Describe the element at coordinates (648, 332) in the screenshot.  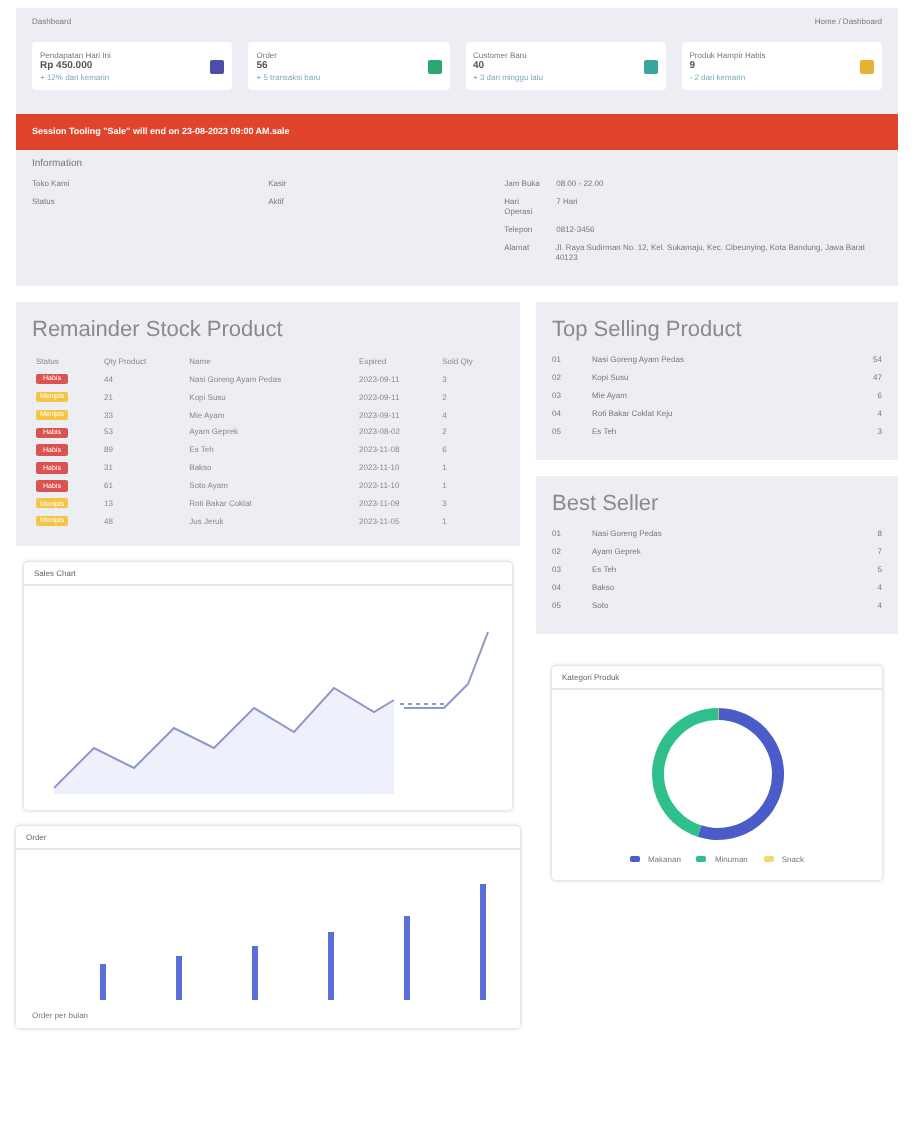
I see `section-heading: Top Selling Product` at that location.